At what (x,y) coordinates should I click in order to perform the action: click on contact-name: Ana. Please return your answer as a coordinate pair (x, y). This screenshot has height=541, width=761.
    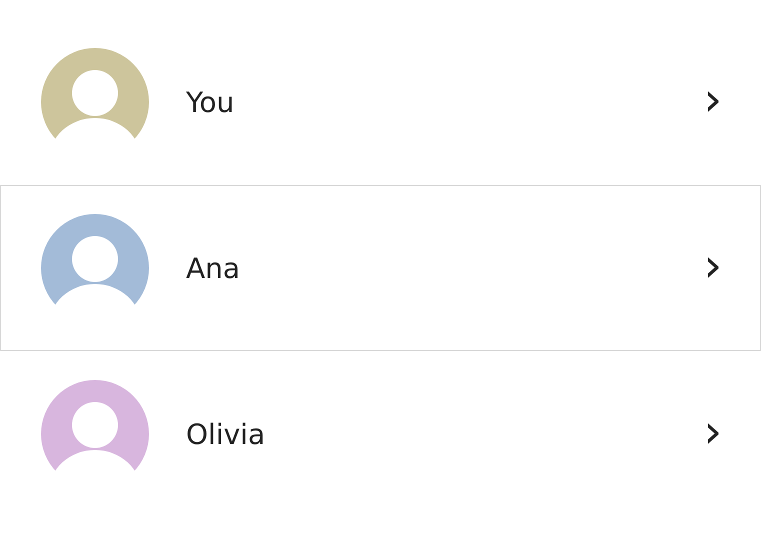
    Looking at the image, I should click on (214, 268).